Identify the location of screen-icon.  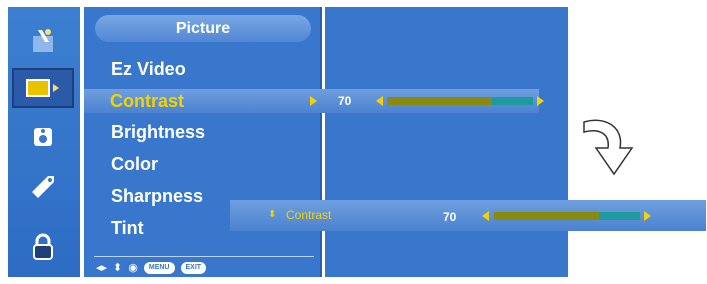
(43, 88).